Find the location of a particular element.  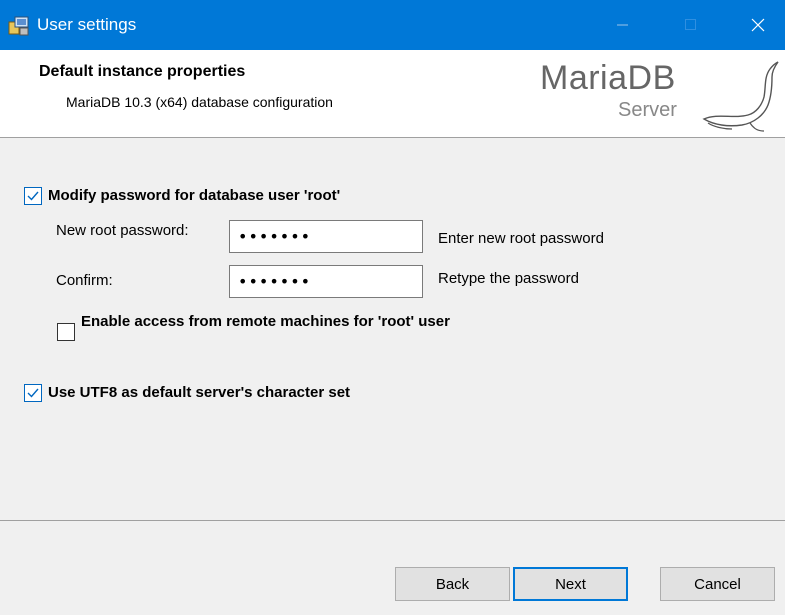

maximize-button is located at coordinates (691, 25).